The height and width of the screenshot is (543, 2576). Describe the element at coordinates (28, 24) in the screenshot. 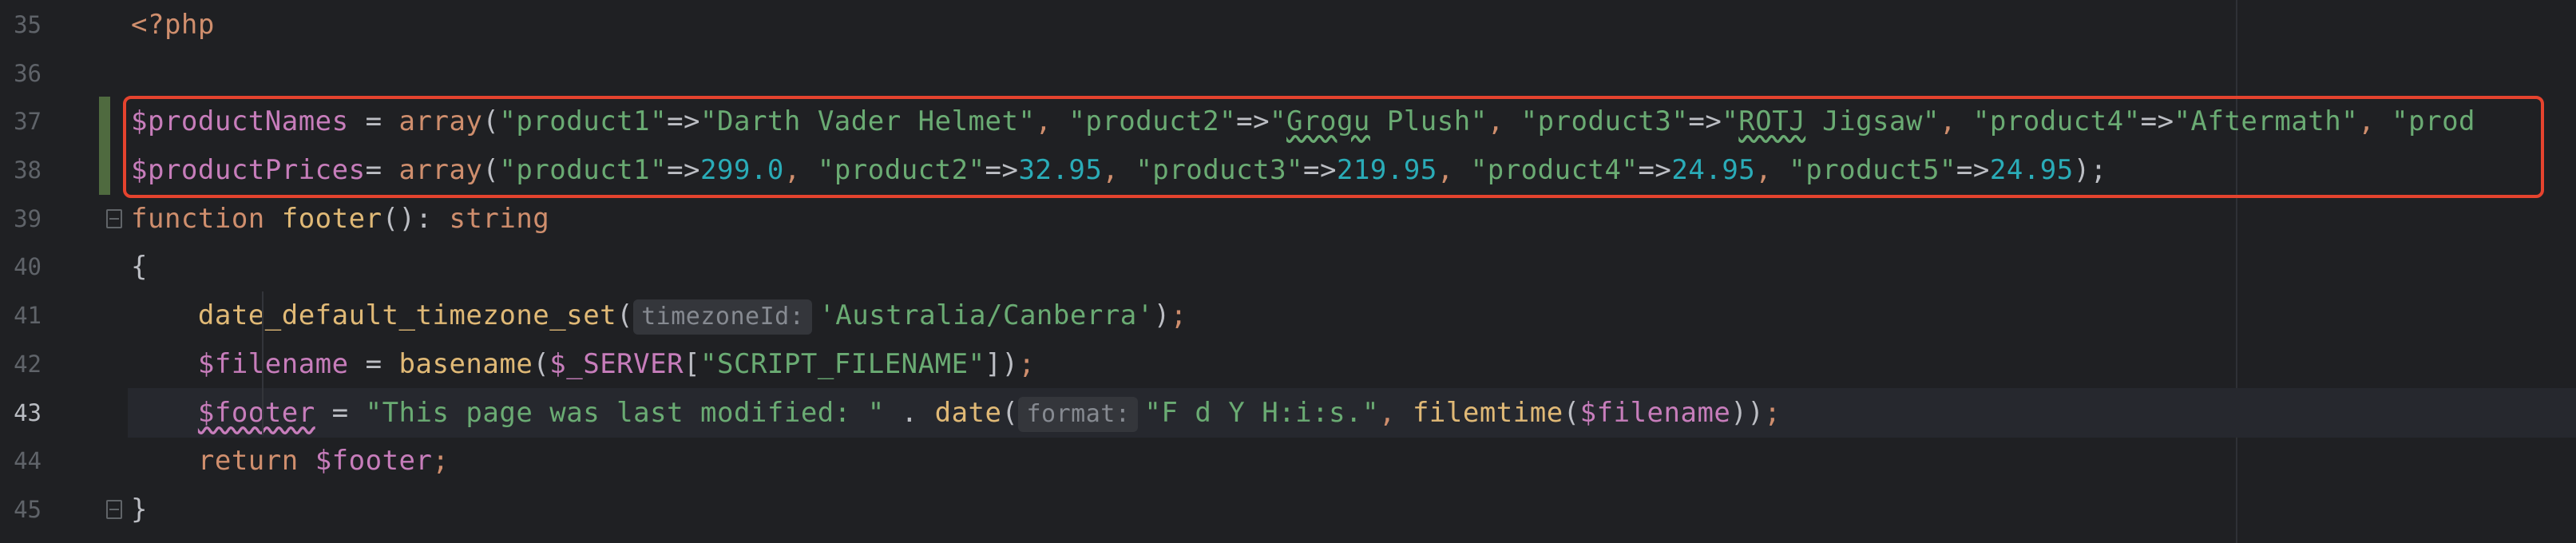

I see `line-number: 35` at that location.